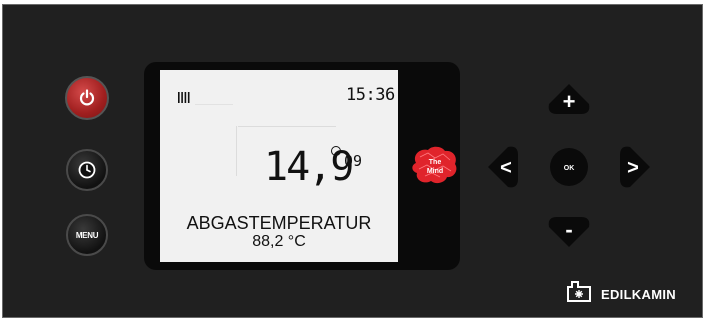  I want to click on up-button: +, so click(569, 99).